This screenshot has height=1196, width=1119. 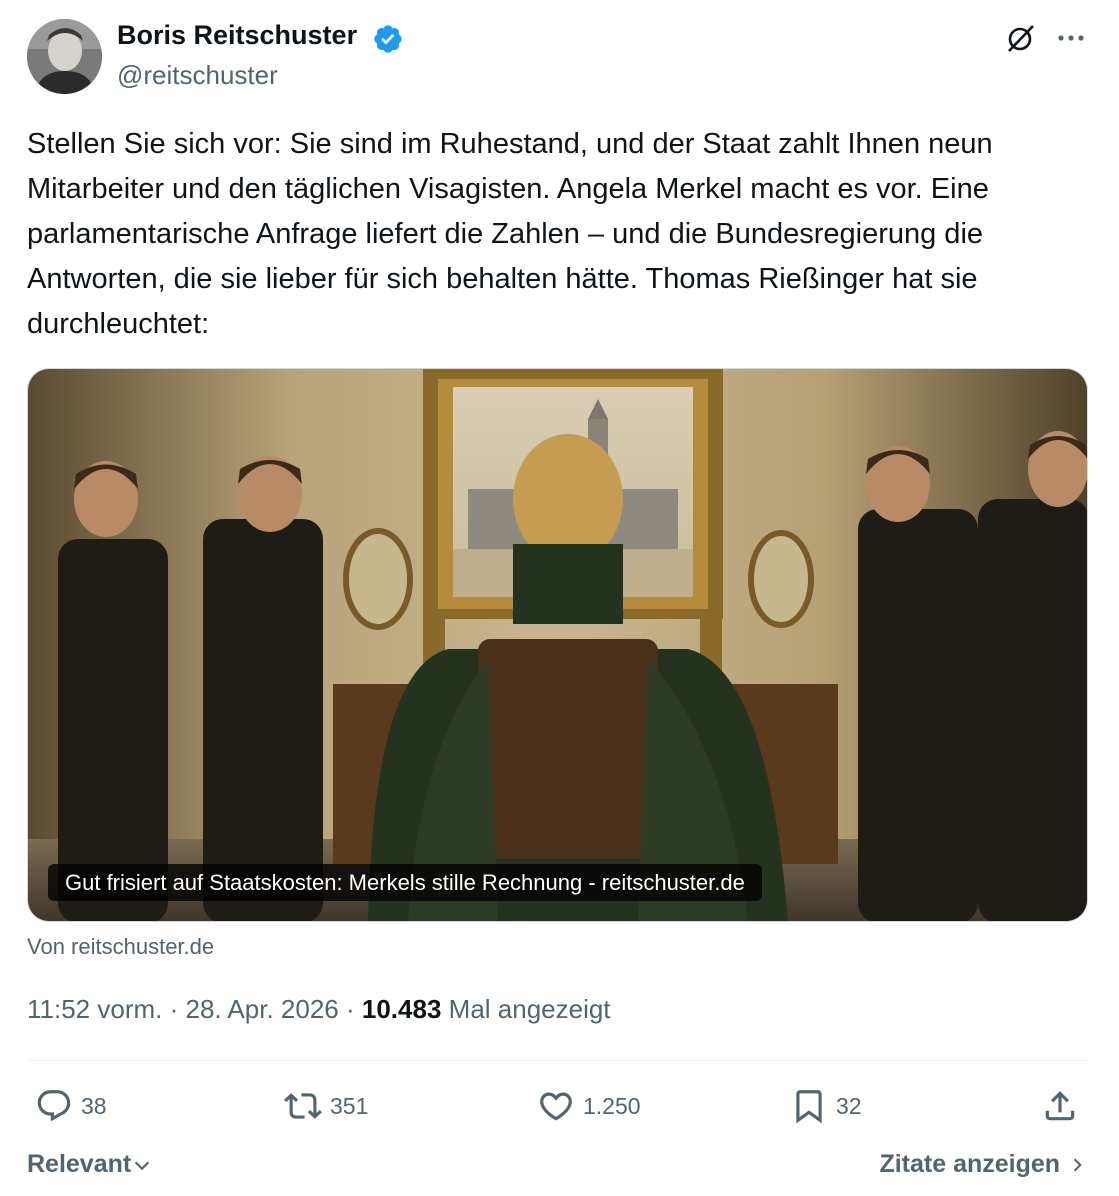 What do you see at coordinates (326, 1106) in the screenshot?
I see `repost-button: 351` at bounding box center [326, 1106].